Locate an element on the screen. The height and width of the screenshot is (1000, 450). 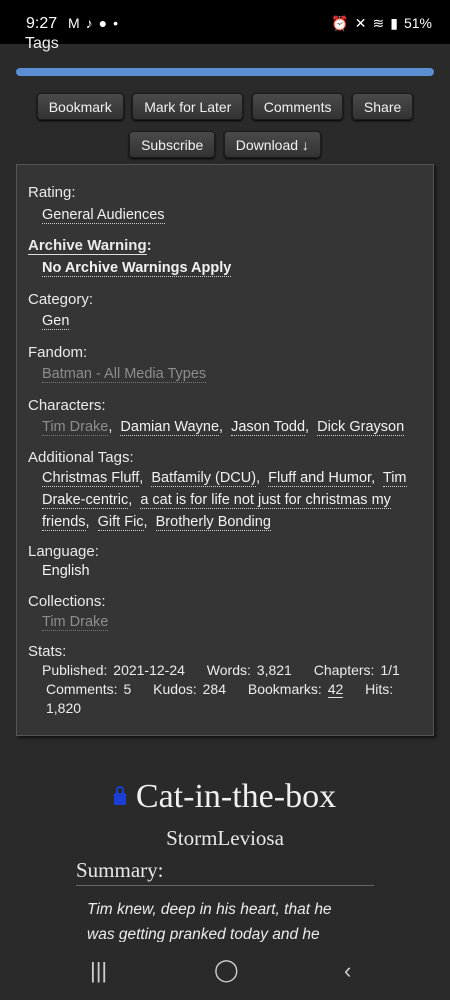
character-tag: Tim Drake is located at coordinates (75, 427).